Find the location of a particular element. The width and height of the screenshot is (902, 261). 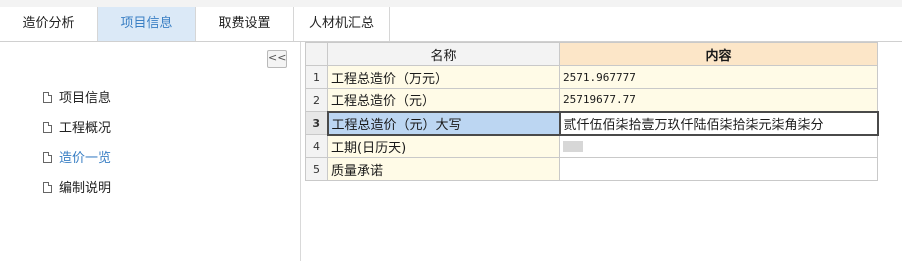

tab-bar: 造价分析 项目信息 取费设置 人材机汇总 is located at coordinates (451, 24).